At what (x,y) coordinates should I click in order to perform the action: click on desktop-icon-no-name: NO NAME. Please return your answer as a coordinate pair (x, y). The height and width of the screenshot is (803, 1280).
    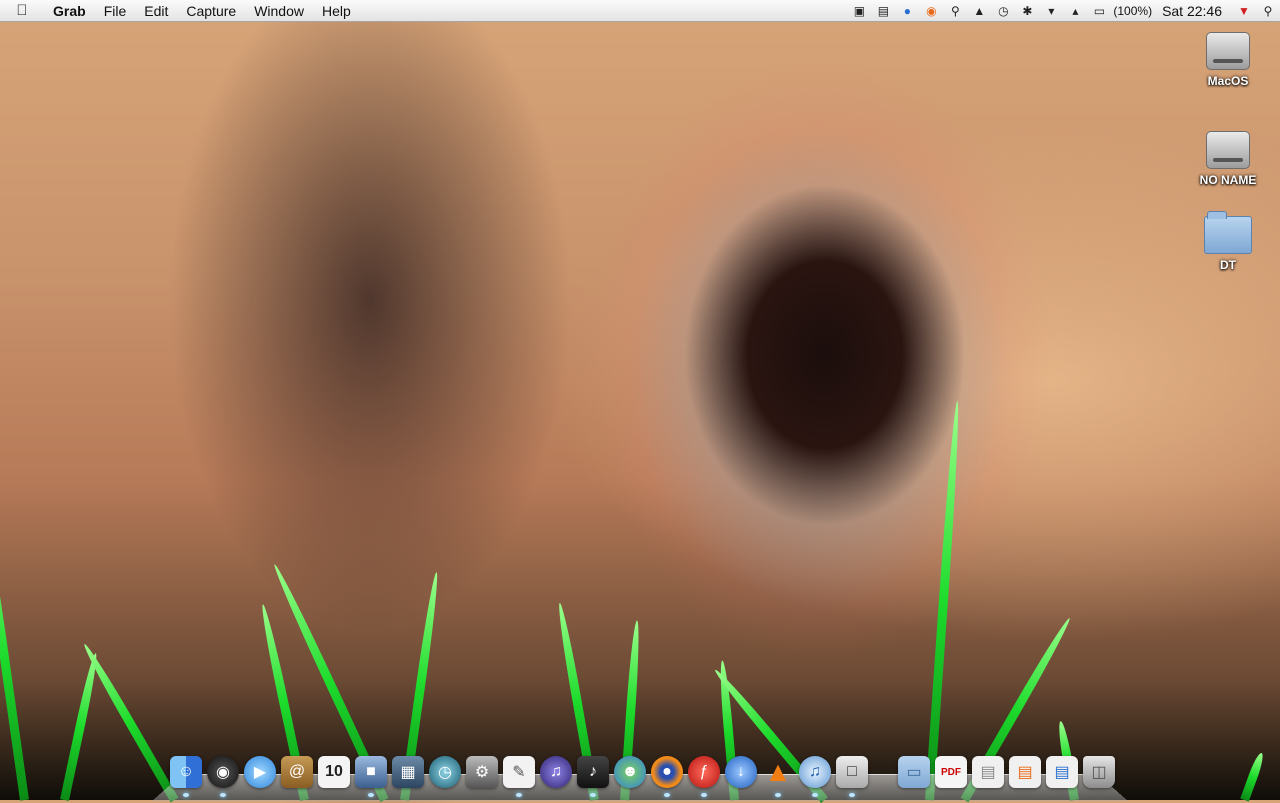
    Looking at the image, I should click on (1228, 159).